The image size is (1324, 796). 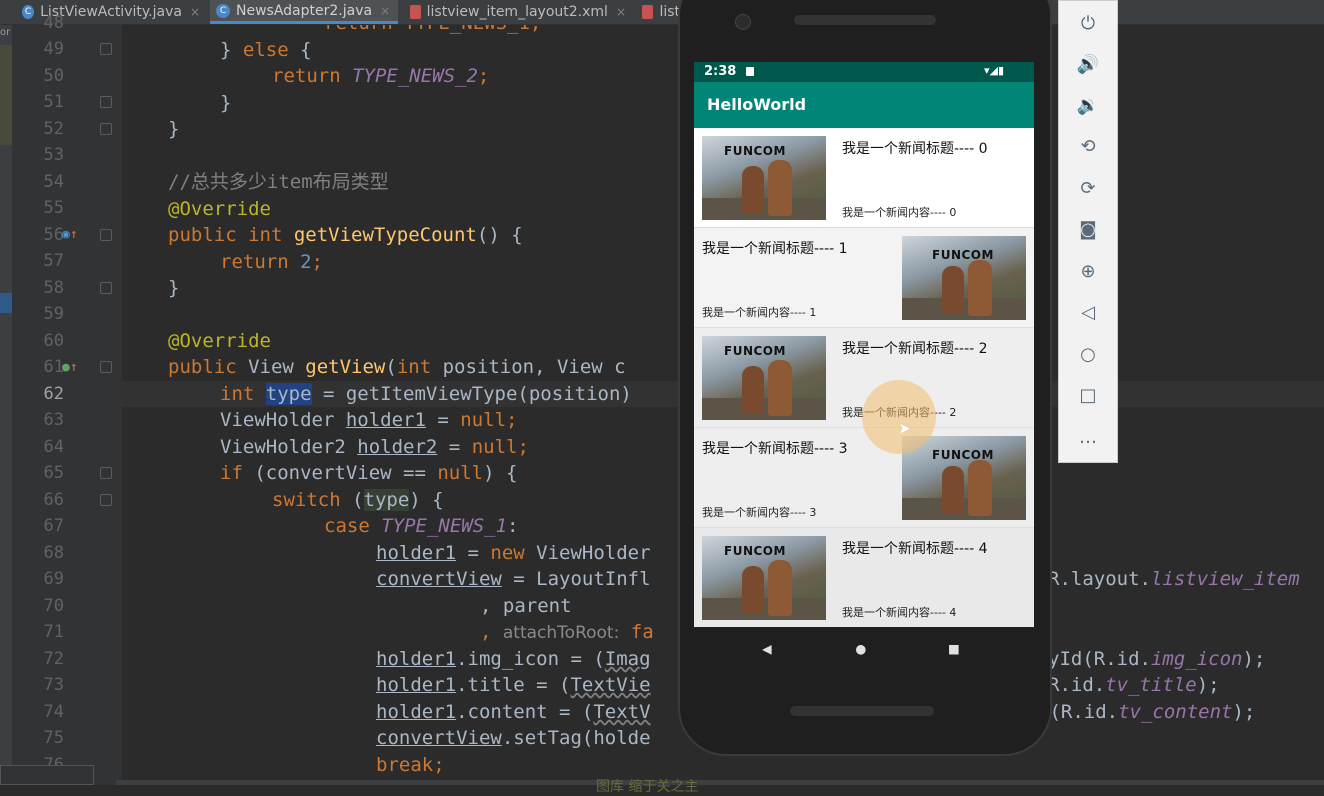 What do you see at coordinates (1088, 23) in the screenshot?
I see `power-icon: ⏻` at bounding box center [1088, 23].